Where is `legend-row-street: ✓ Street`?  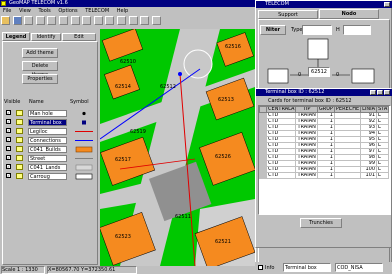
legend-row-street: ✓ Street is located at coordinates (50, 158).